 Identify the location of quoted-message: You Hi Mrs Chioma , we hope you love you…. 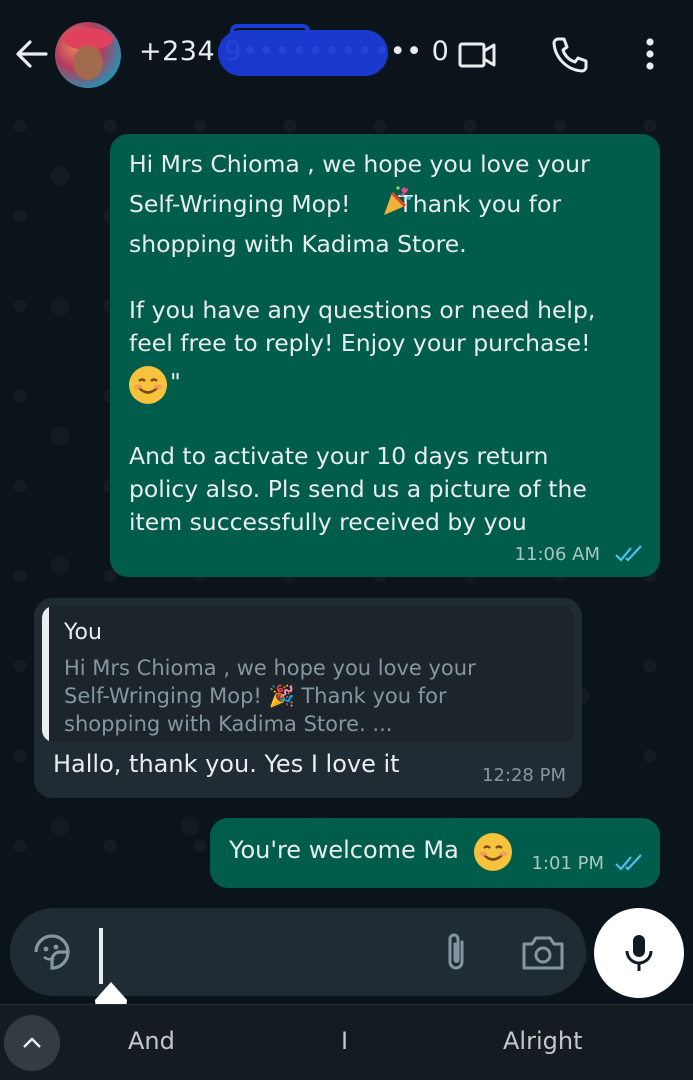
(308, 674).